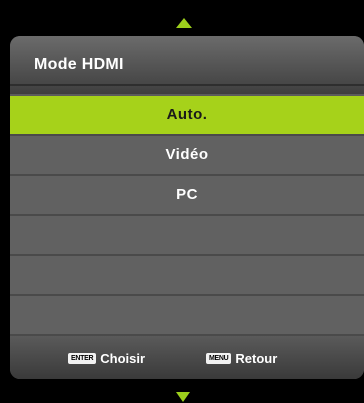  Describe the element at coordinates (183, 397) in the screenshot. I see `scroll-down-arrow-icon` at that location.